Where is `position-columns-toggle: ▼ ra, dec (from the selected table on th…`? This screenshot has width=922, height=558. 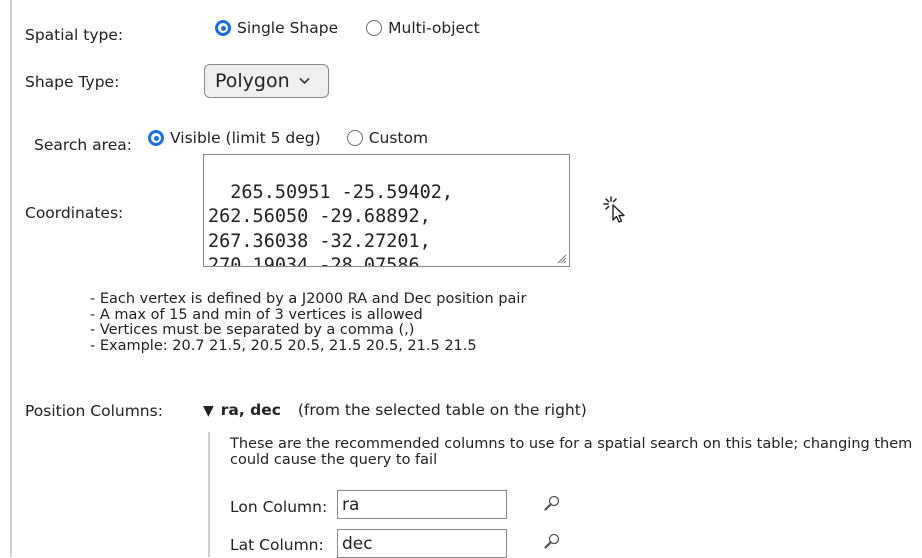
position-columns-toggle: ▼ ra, dec (from the selected table on th… is located at coordinates (395, 410).